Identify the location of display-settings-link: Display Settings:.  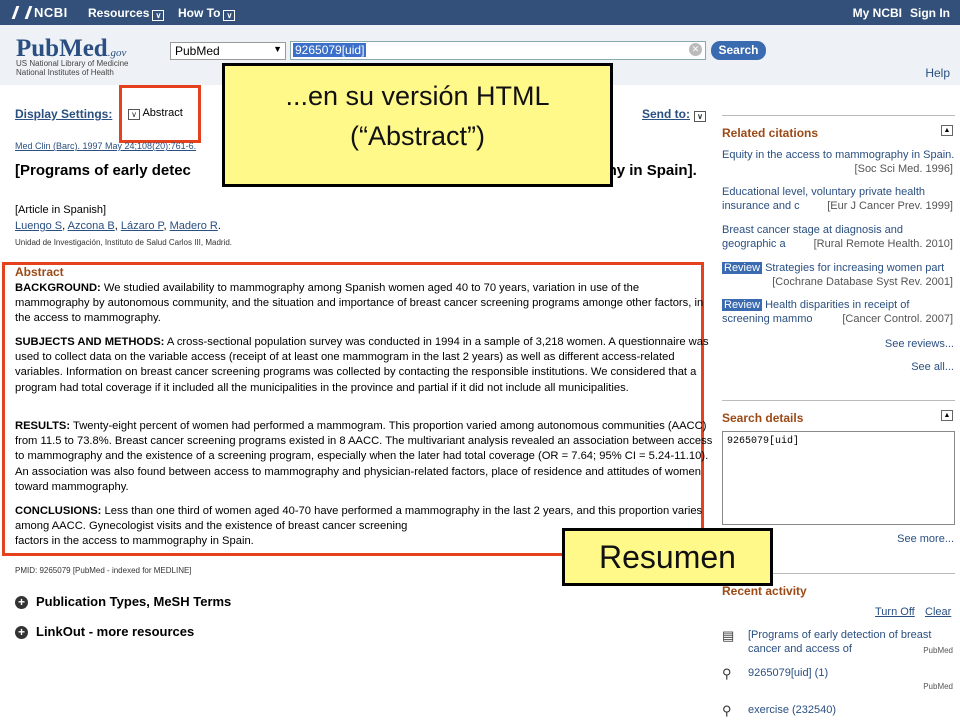
(63, 114).